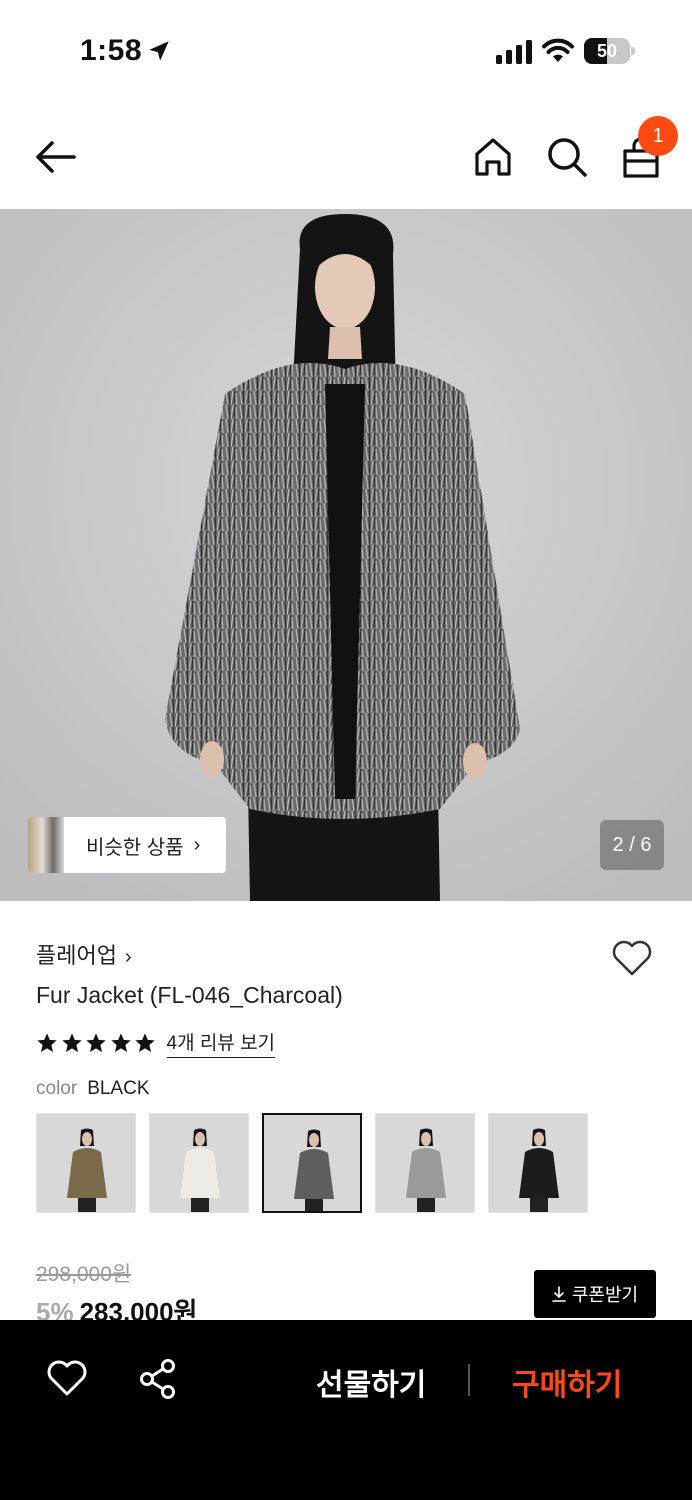  I want to click on location-arrow-icon, so click(159, 51).